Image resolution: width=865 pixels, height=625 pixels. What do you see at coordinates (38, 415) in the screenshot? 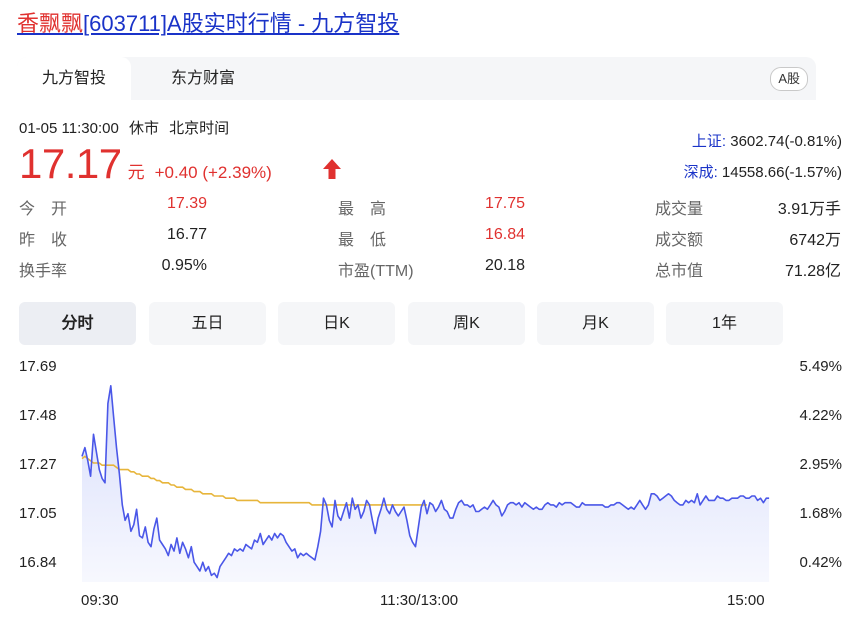
I see `y-tick-label: 17.48` at bounding box center [38, 415].